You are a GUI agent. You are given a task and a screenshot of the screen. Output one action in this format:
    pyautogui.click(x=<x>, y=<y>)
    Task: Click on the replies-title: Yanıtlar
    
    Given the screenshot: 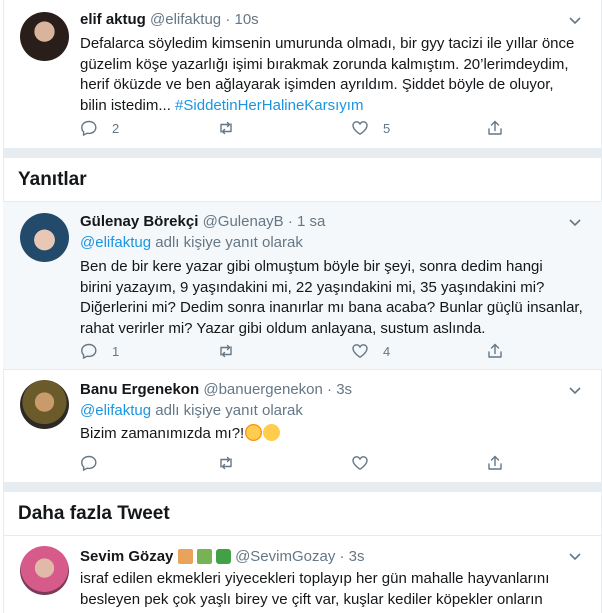 What is the action you would take?
    pyautogui.click(x=52, y=179)
    